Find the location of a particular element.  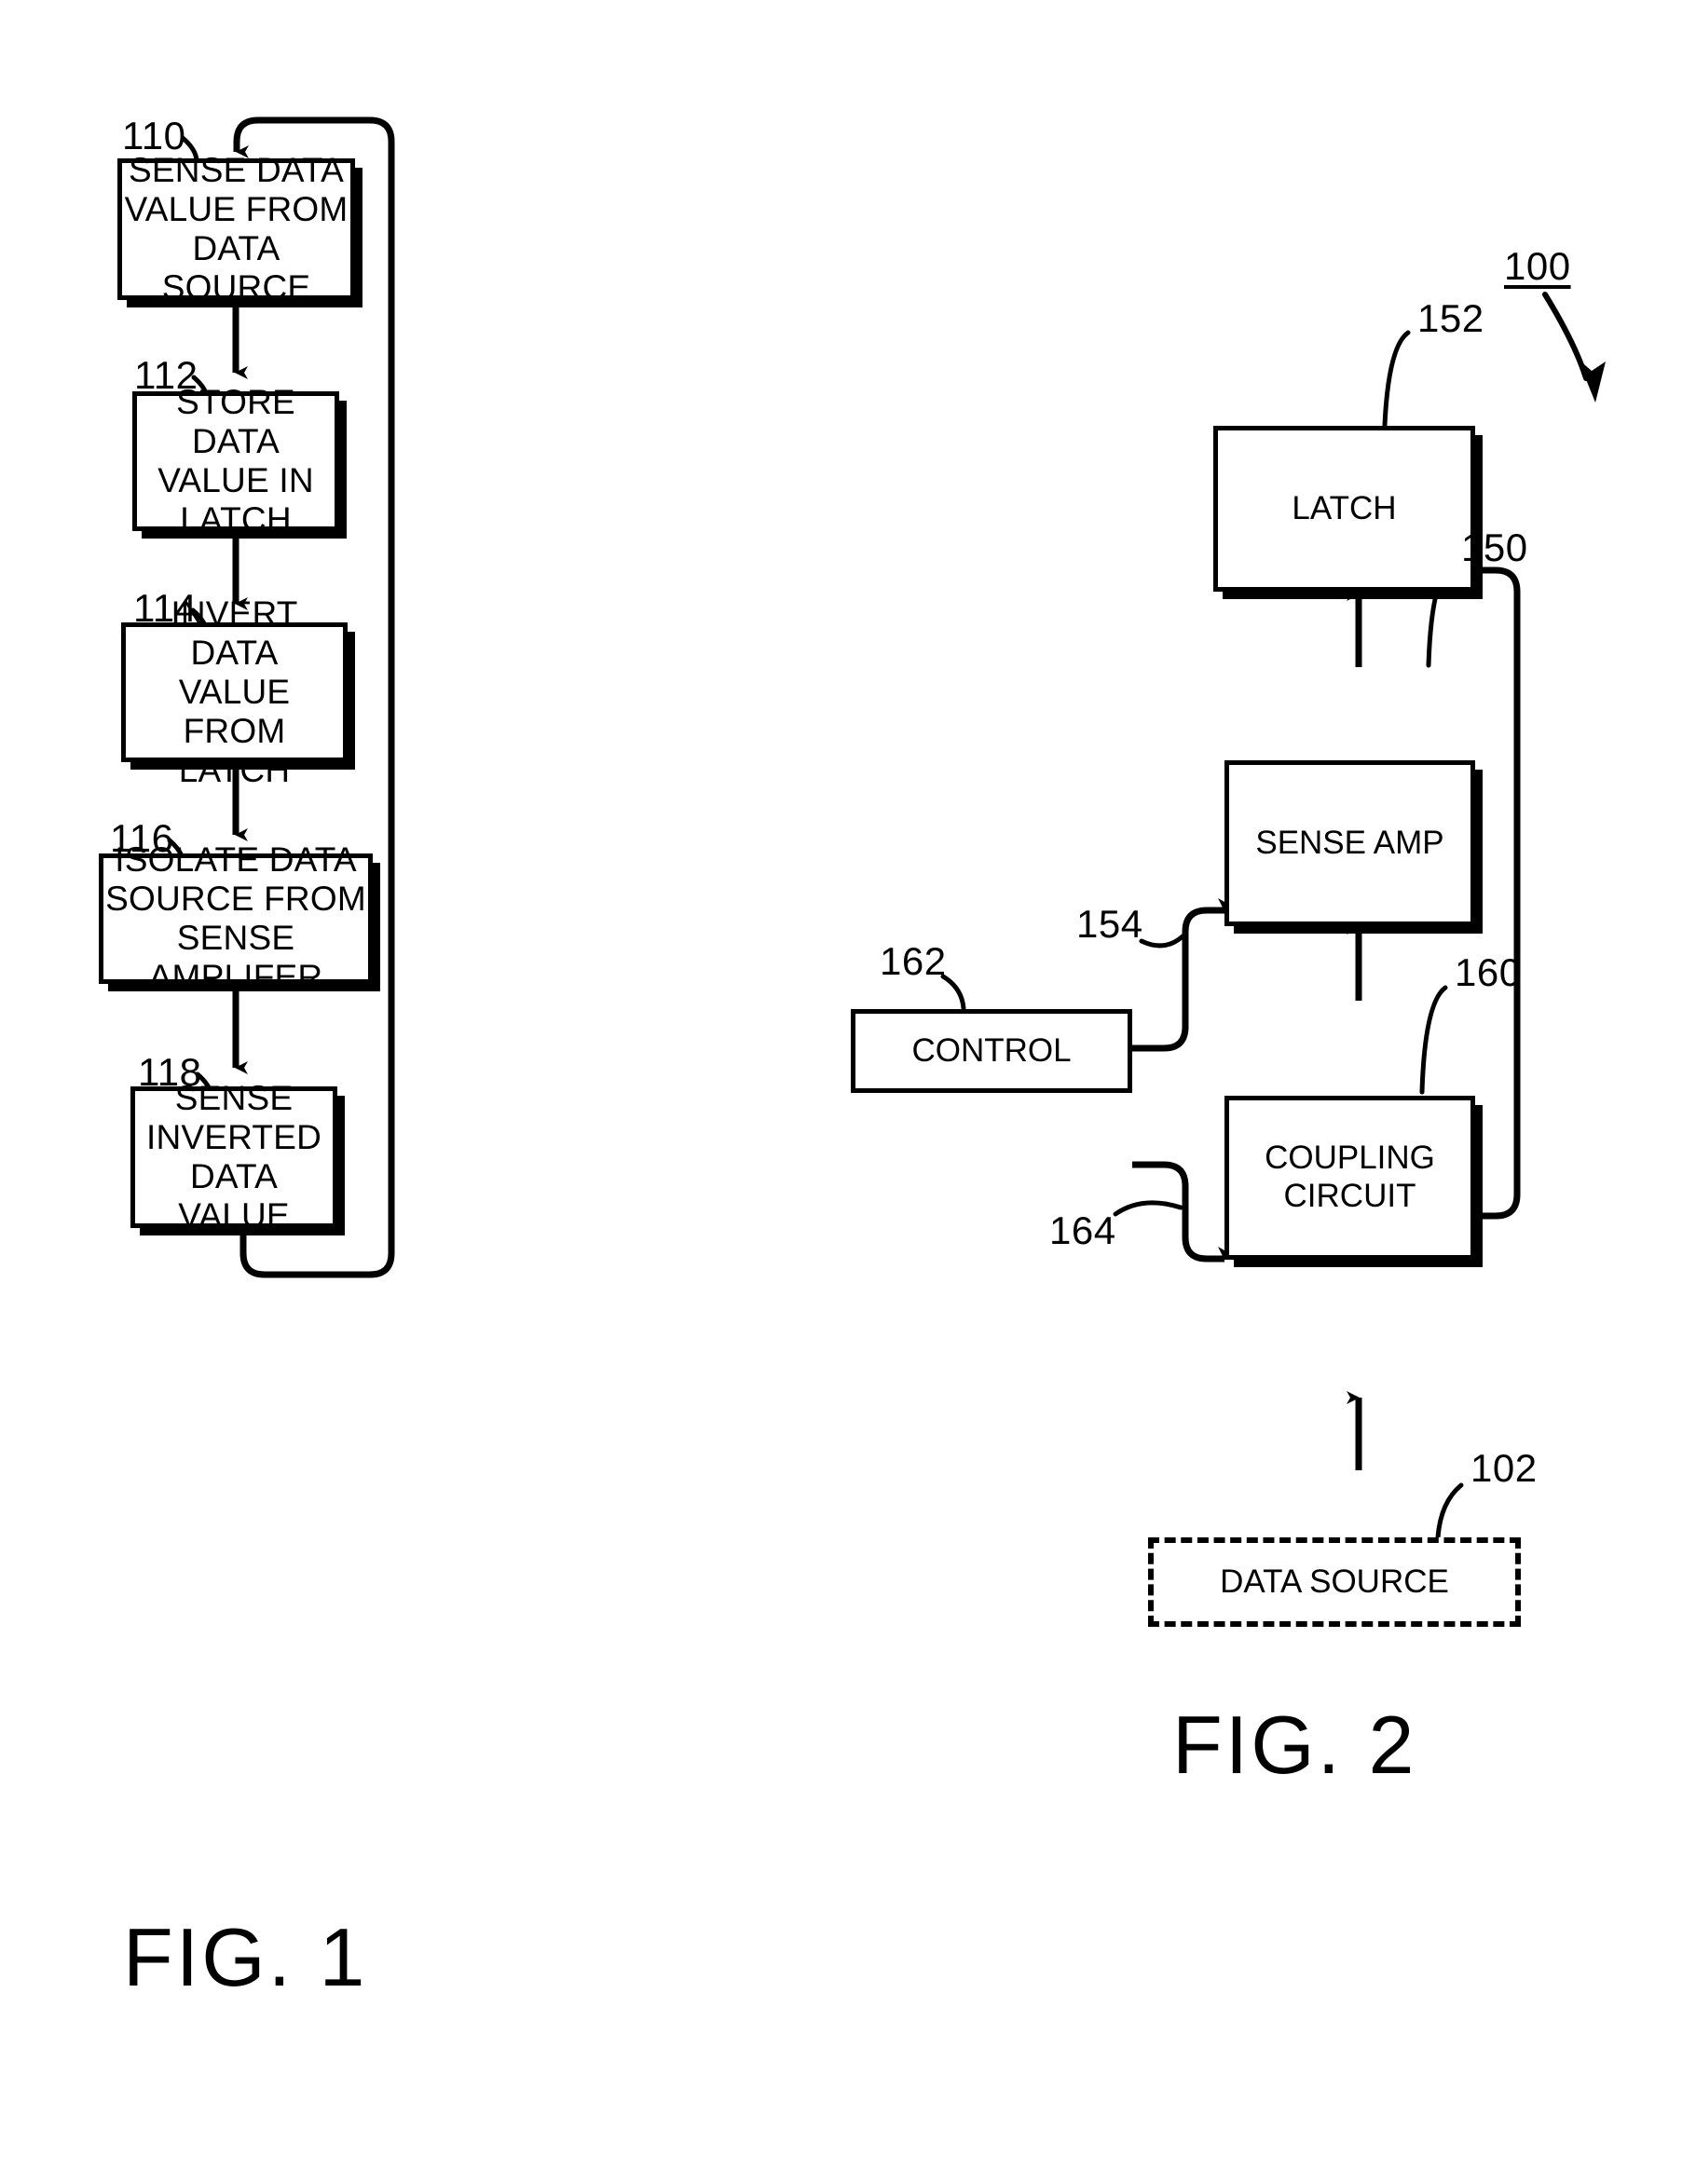

ref-numeral-160: 160 is located at coordinates (1488, 972).